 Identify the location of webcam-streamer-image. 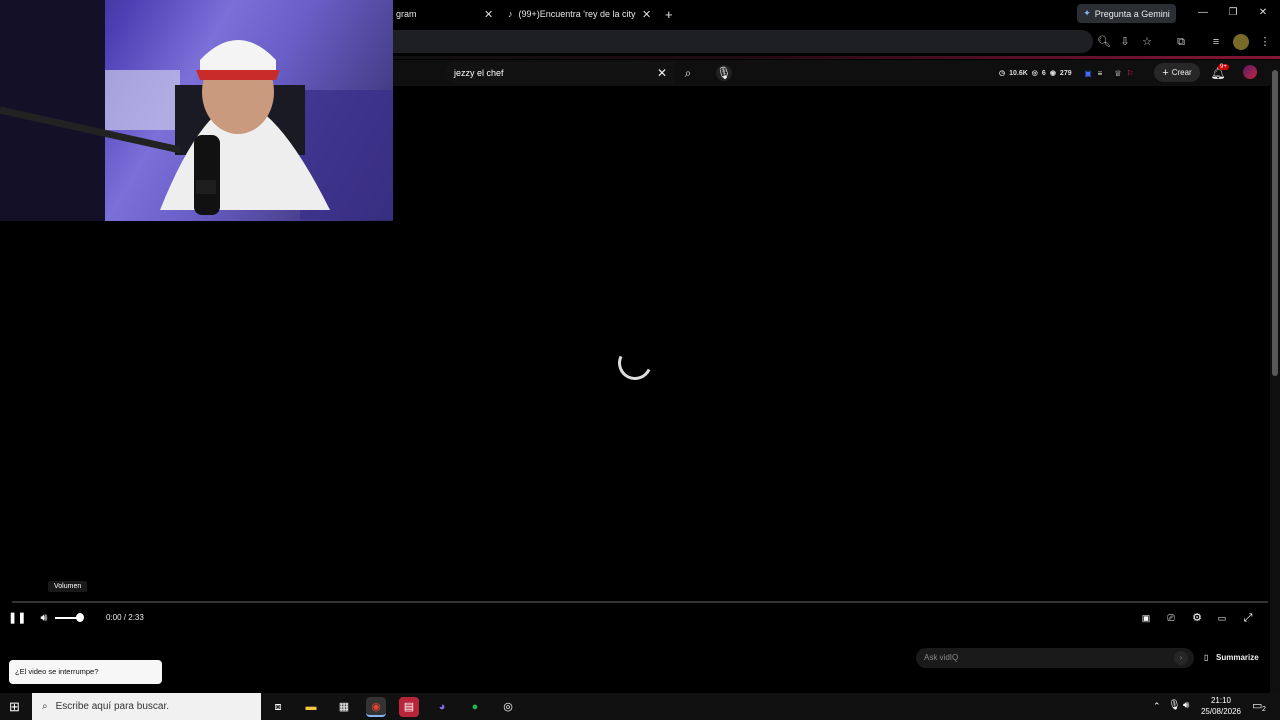
(196, 110).